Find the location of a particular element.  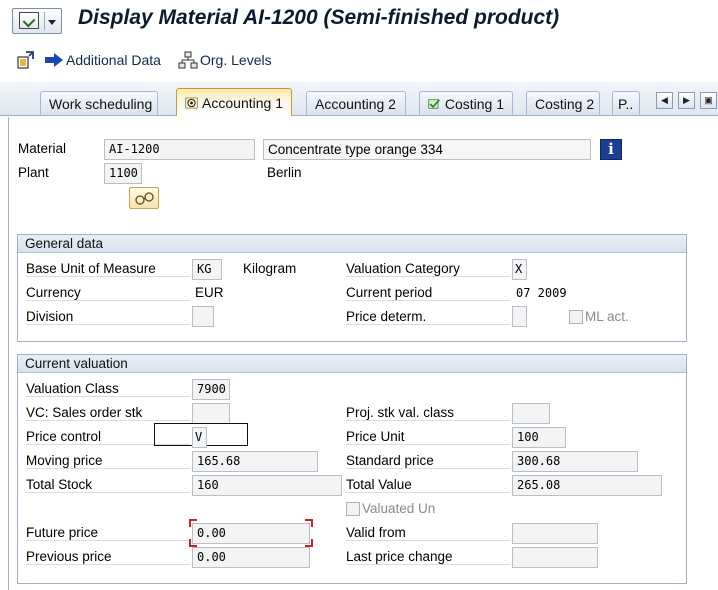

moving-price-field: 165.68 is located at coordinates (255, 461).